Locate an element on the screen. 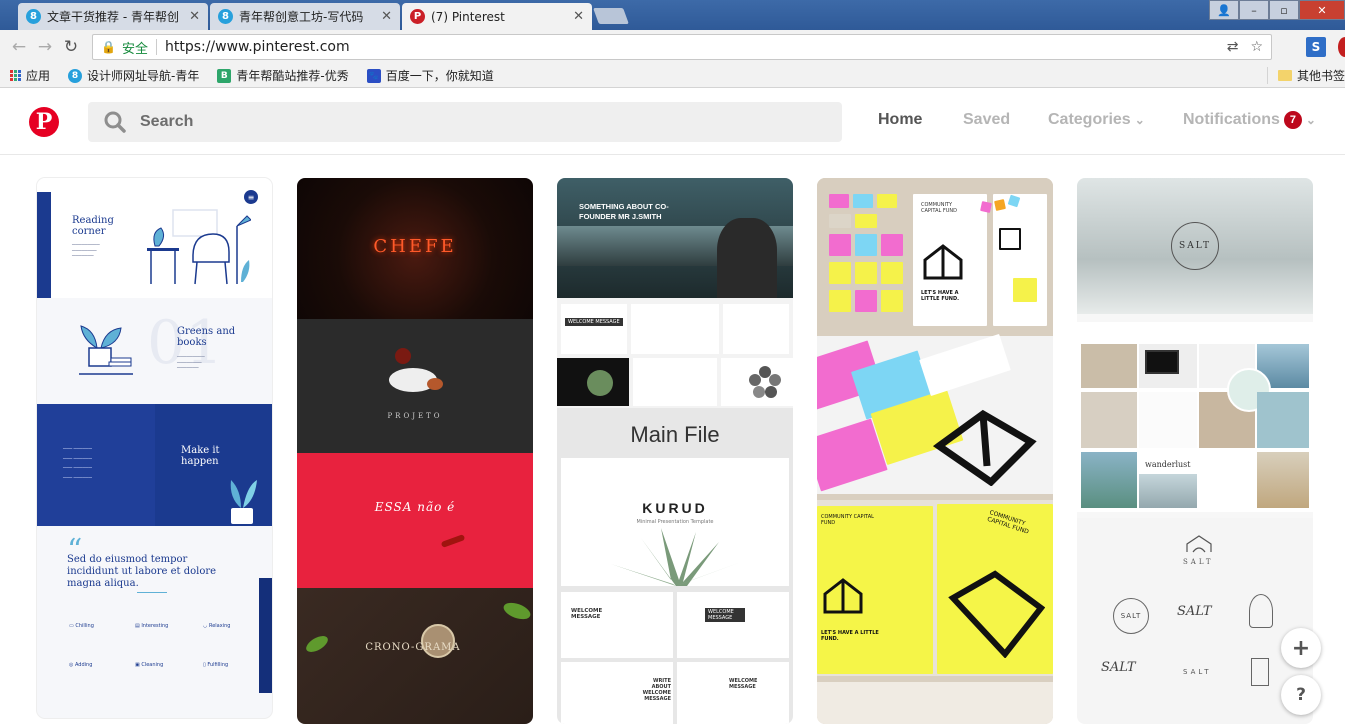 This screenshot has height=724, width=1345. close-window-button: ✕ is located at coordinates (1322, 10).